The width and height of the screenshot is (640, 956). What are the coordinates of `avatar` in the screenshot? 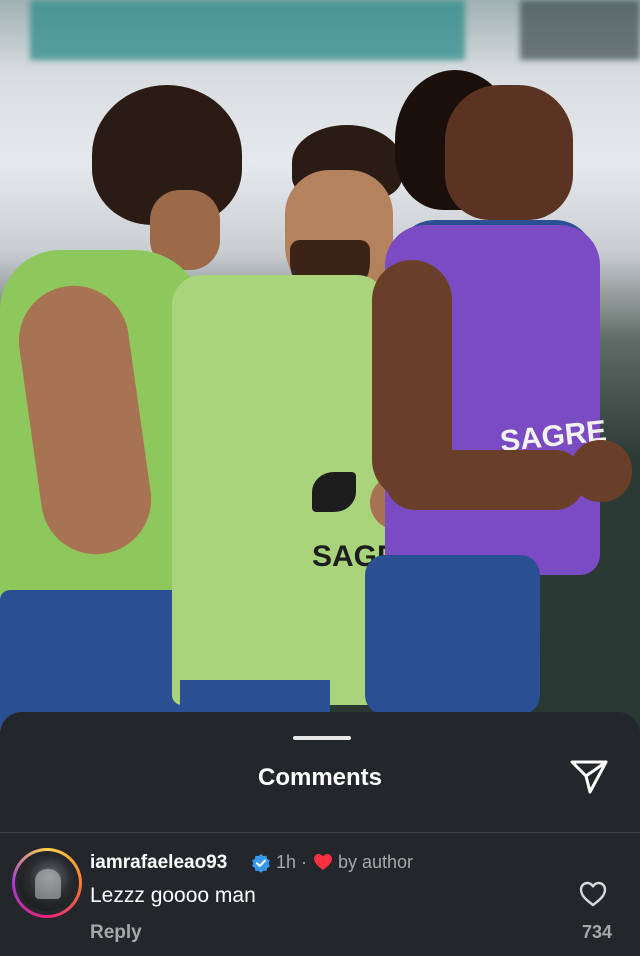 It's located at (47, 883).